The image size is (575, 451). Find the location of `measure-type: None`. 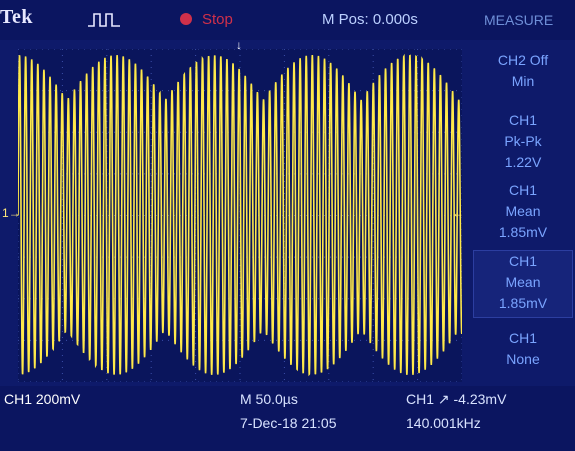

measure-type: None is located at coordinates (523, 359).